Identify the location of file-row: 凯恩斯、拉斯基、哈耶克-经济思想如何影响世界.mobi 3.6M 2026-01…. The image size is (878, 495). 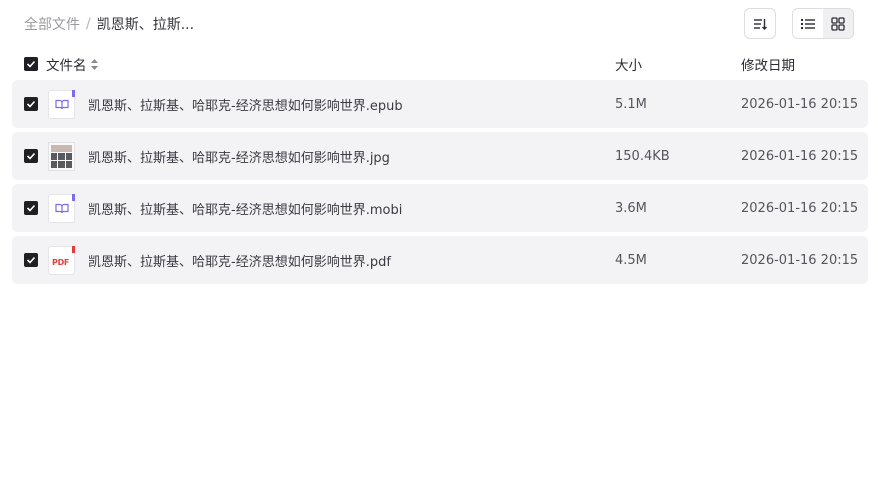
(440, 208).